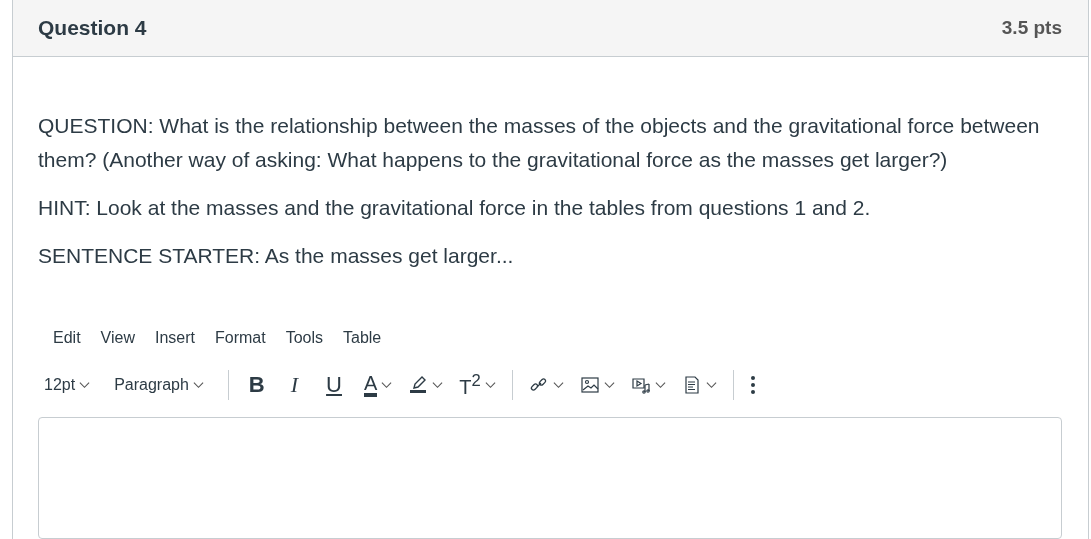 This screenshot has width=1091, height=539. I want to click on menu-item: Tools, so click(304, 338).